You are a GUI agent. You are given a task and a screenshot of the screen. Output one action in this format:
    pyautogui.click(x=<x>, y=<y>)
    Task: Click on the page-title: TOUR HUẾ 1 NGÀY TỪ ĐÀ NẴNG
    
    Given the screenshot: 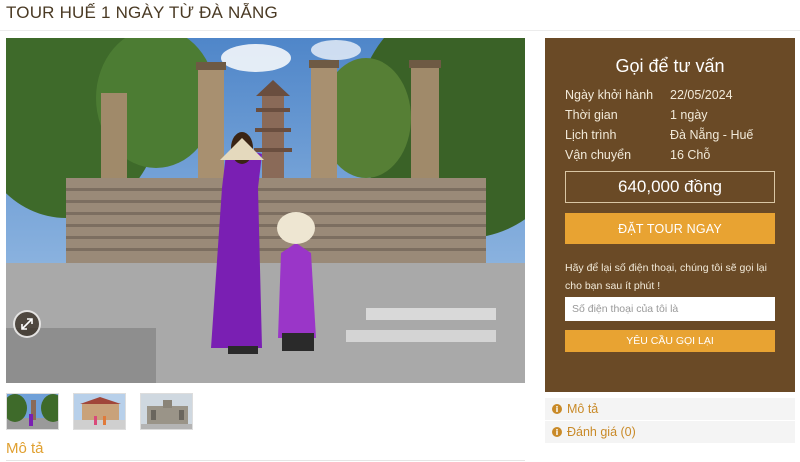 What is the action you would take?
    pyautogui.click(x=142, y=12)
    